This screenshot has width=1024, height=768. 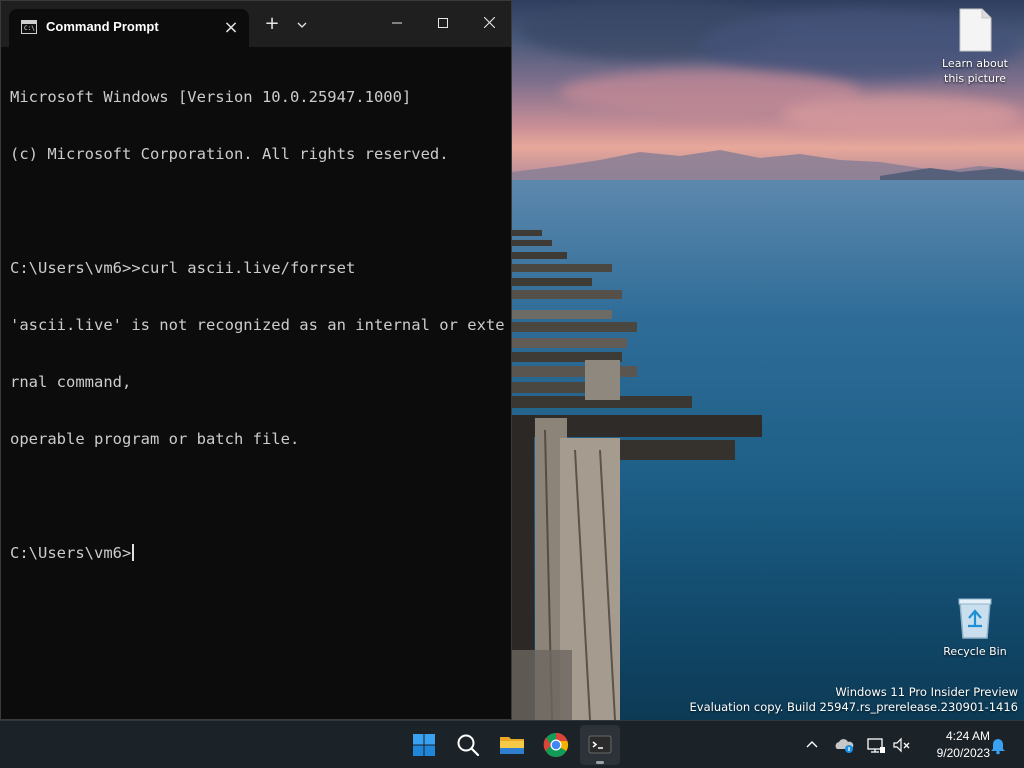 I want to click on tab-close-button: ×, so click(x=231, y=28).